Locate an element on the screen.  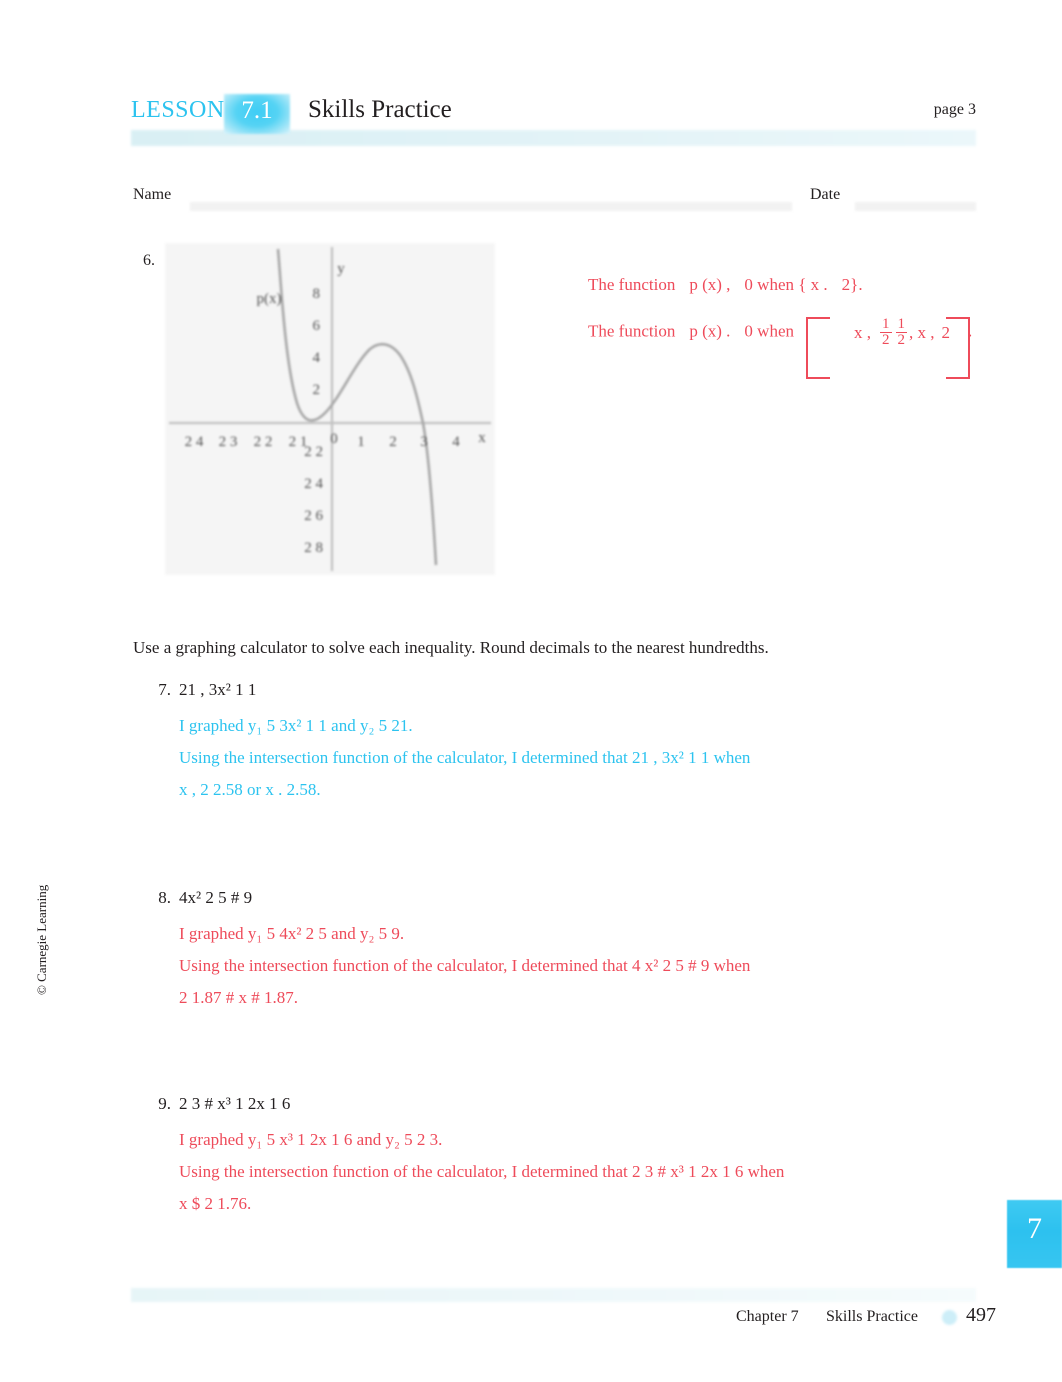
footer-dot-icon is located at coordinates (949, 1317).